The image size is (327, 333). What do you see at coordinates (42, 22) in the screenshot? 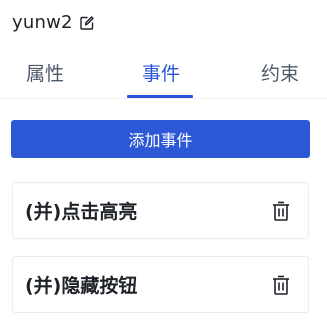
I see `component-title: yunw2` at bounding box center [42, 22].